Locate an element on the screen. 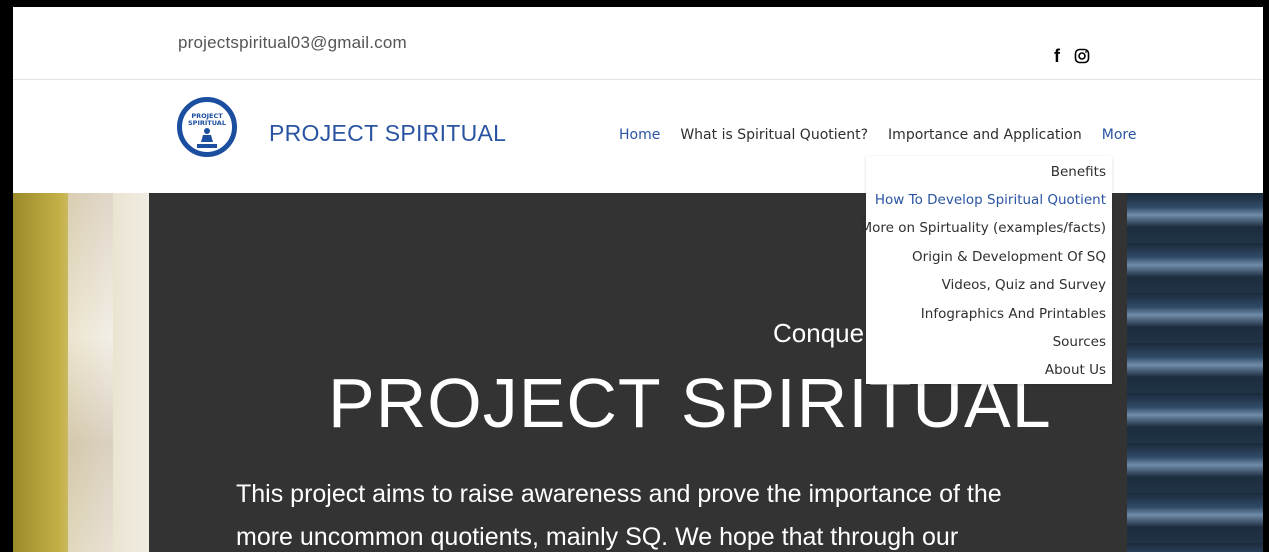 This screenshot has width=1269, height=552. hero-subtitle: Conque is located at coordinates (819, 333).